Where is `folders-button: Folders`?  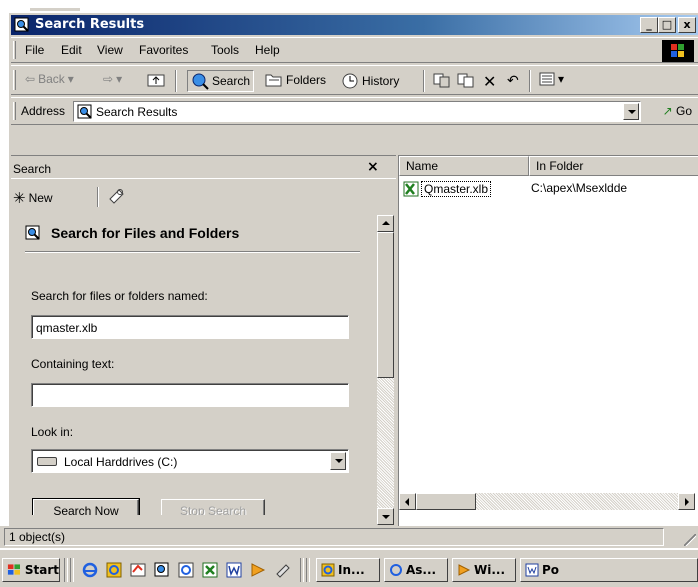
folders-button: Folders is located at coordinates (295, 80).